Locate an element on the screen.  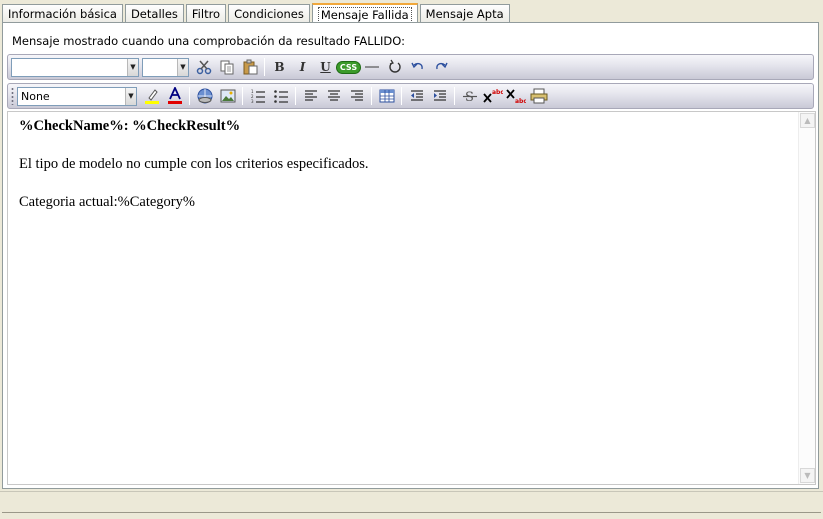
style-value: None is located at coordinates (35, 96).